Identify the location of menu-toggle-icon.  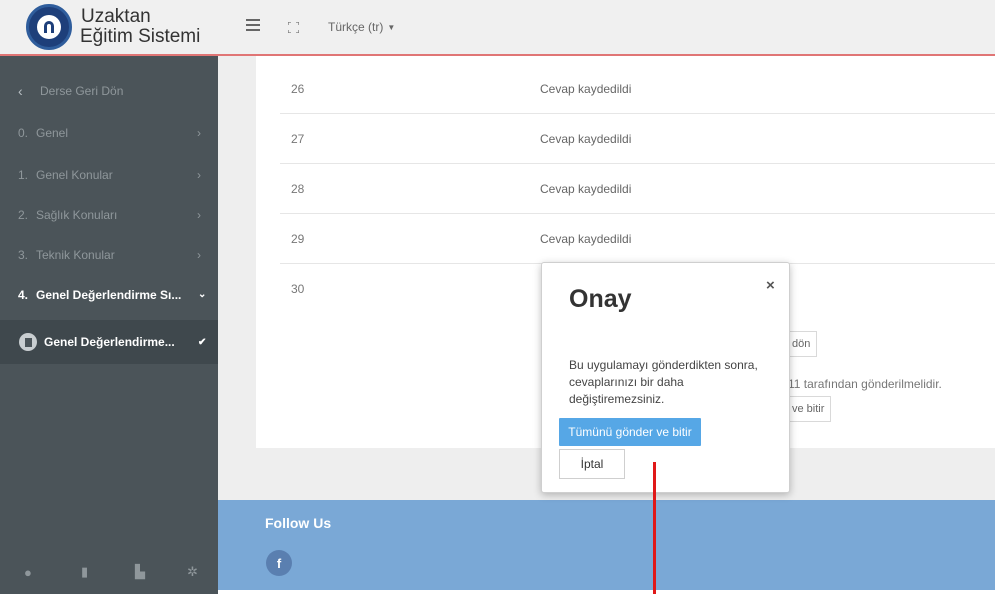
(253, 26).